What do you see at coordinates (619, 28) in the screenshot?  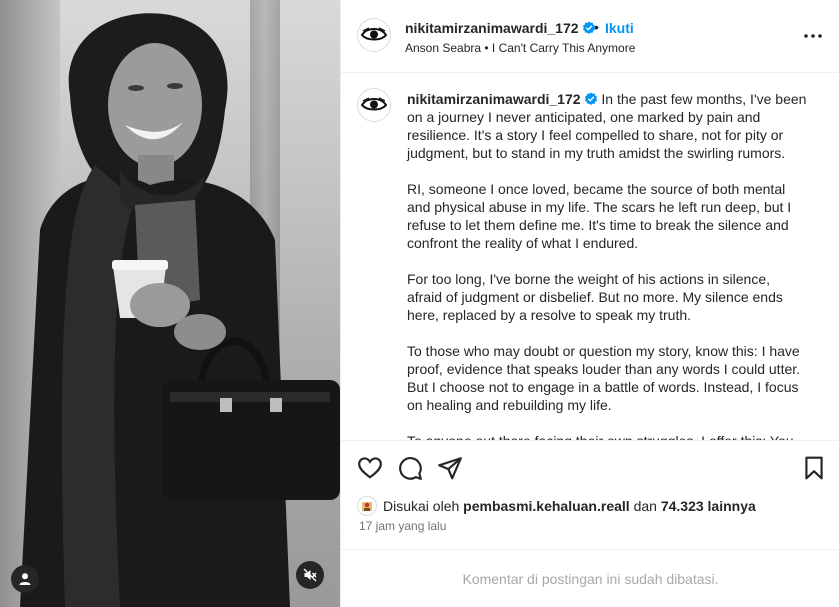 I see `follow-button: Ikuti` at bounding box center [619, 28].